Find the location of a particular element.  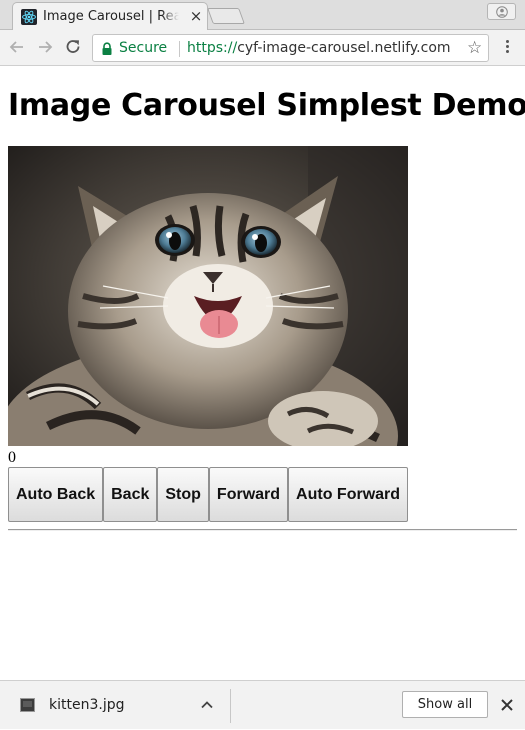

auto-back-button: Auto Back is located at coordinates (56, 494).